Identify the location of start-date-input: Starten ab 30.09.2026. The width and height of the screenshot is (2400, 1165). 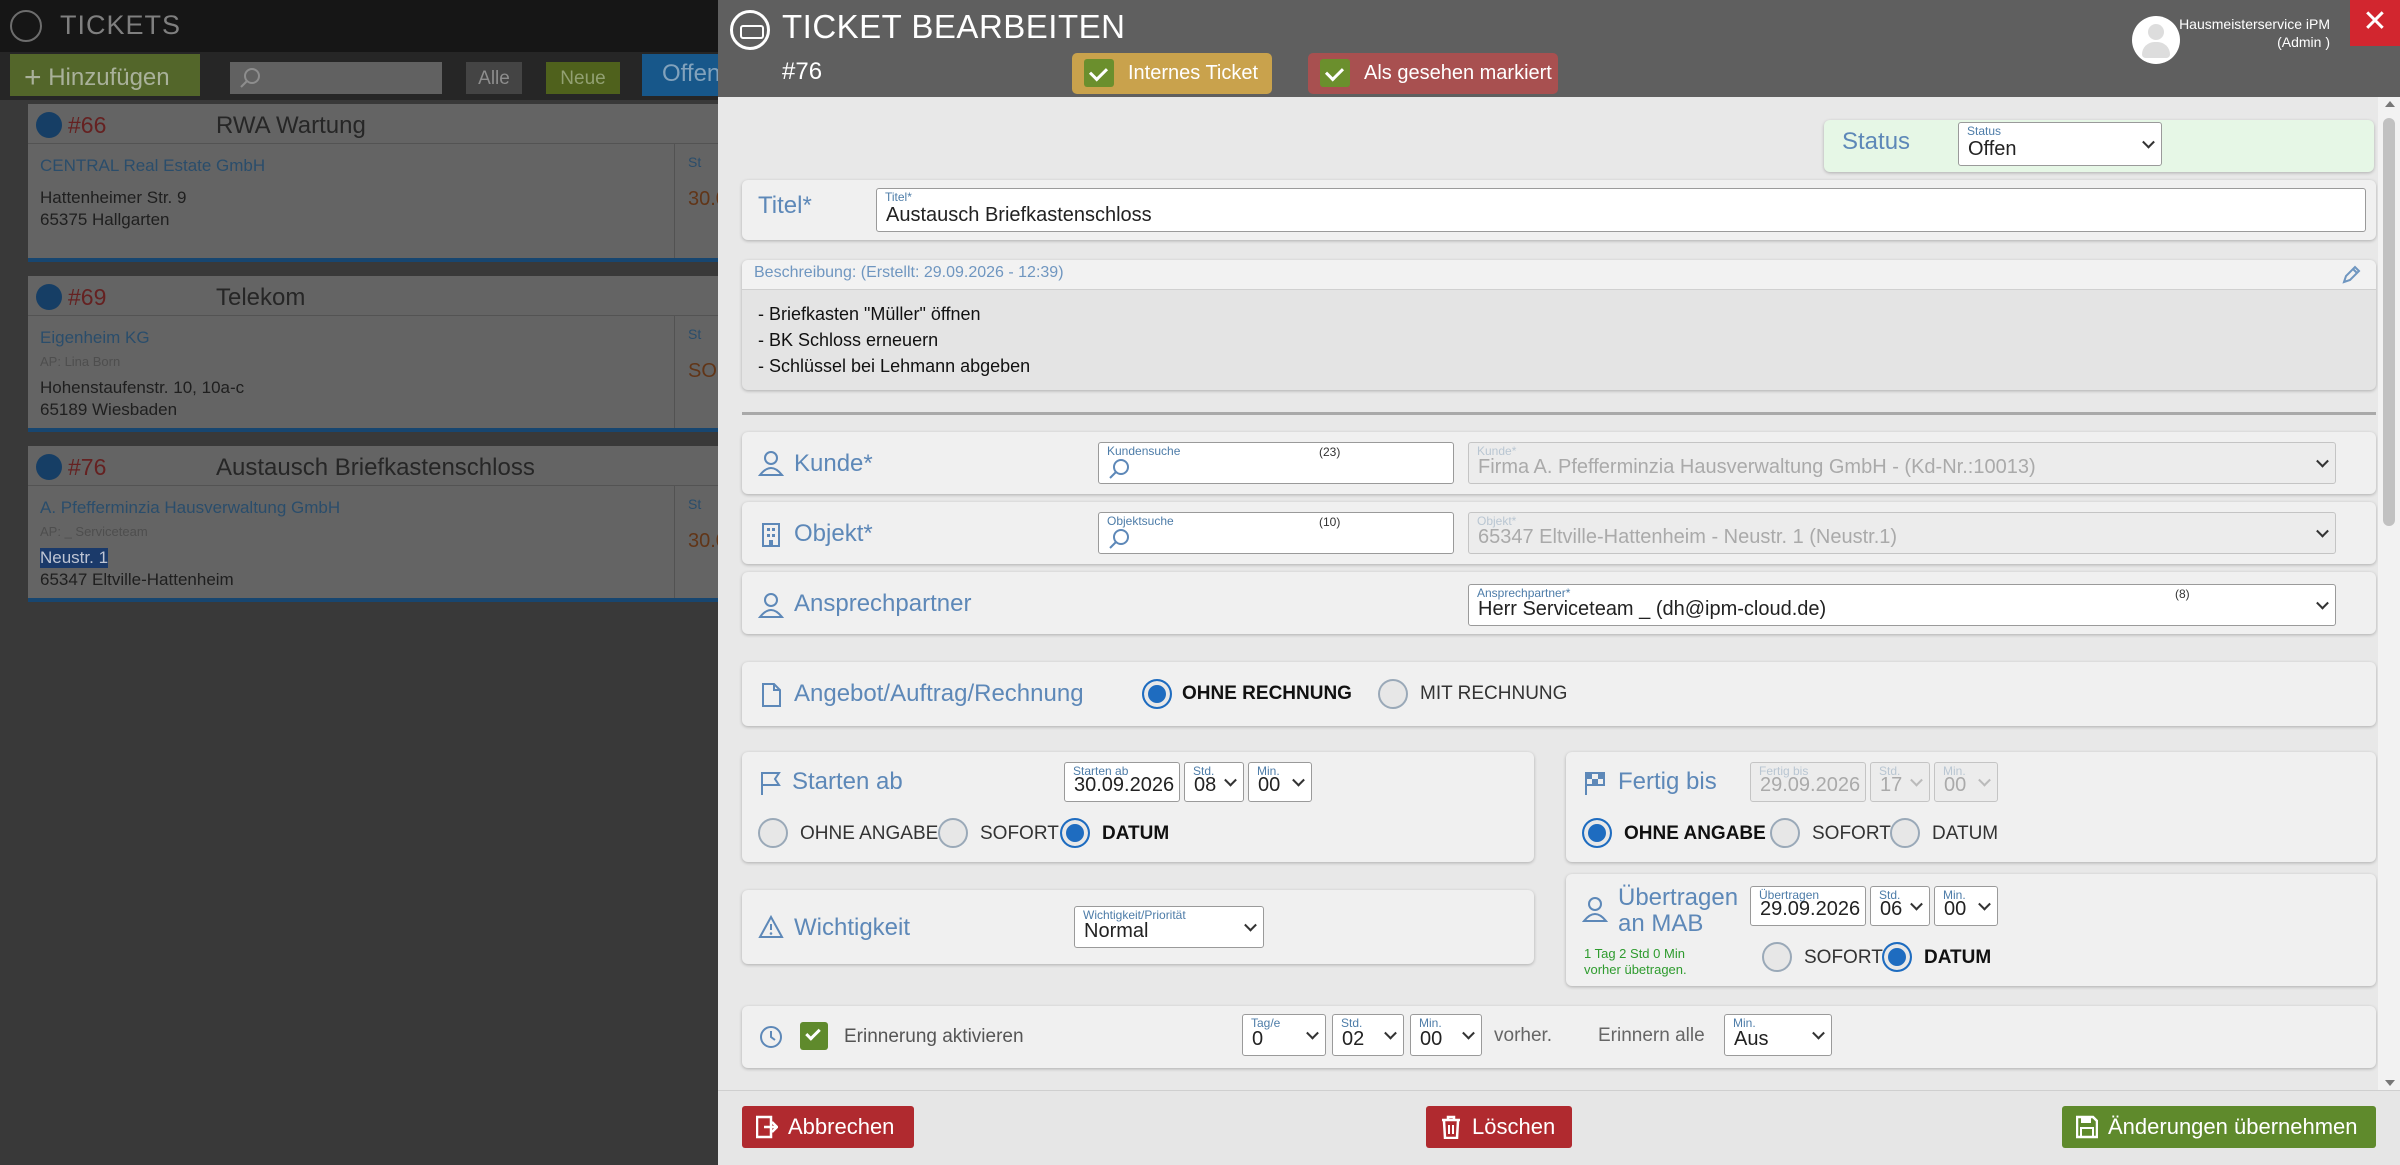
(1122, 782).